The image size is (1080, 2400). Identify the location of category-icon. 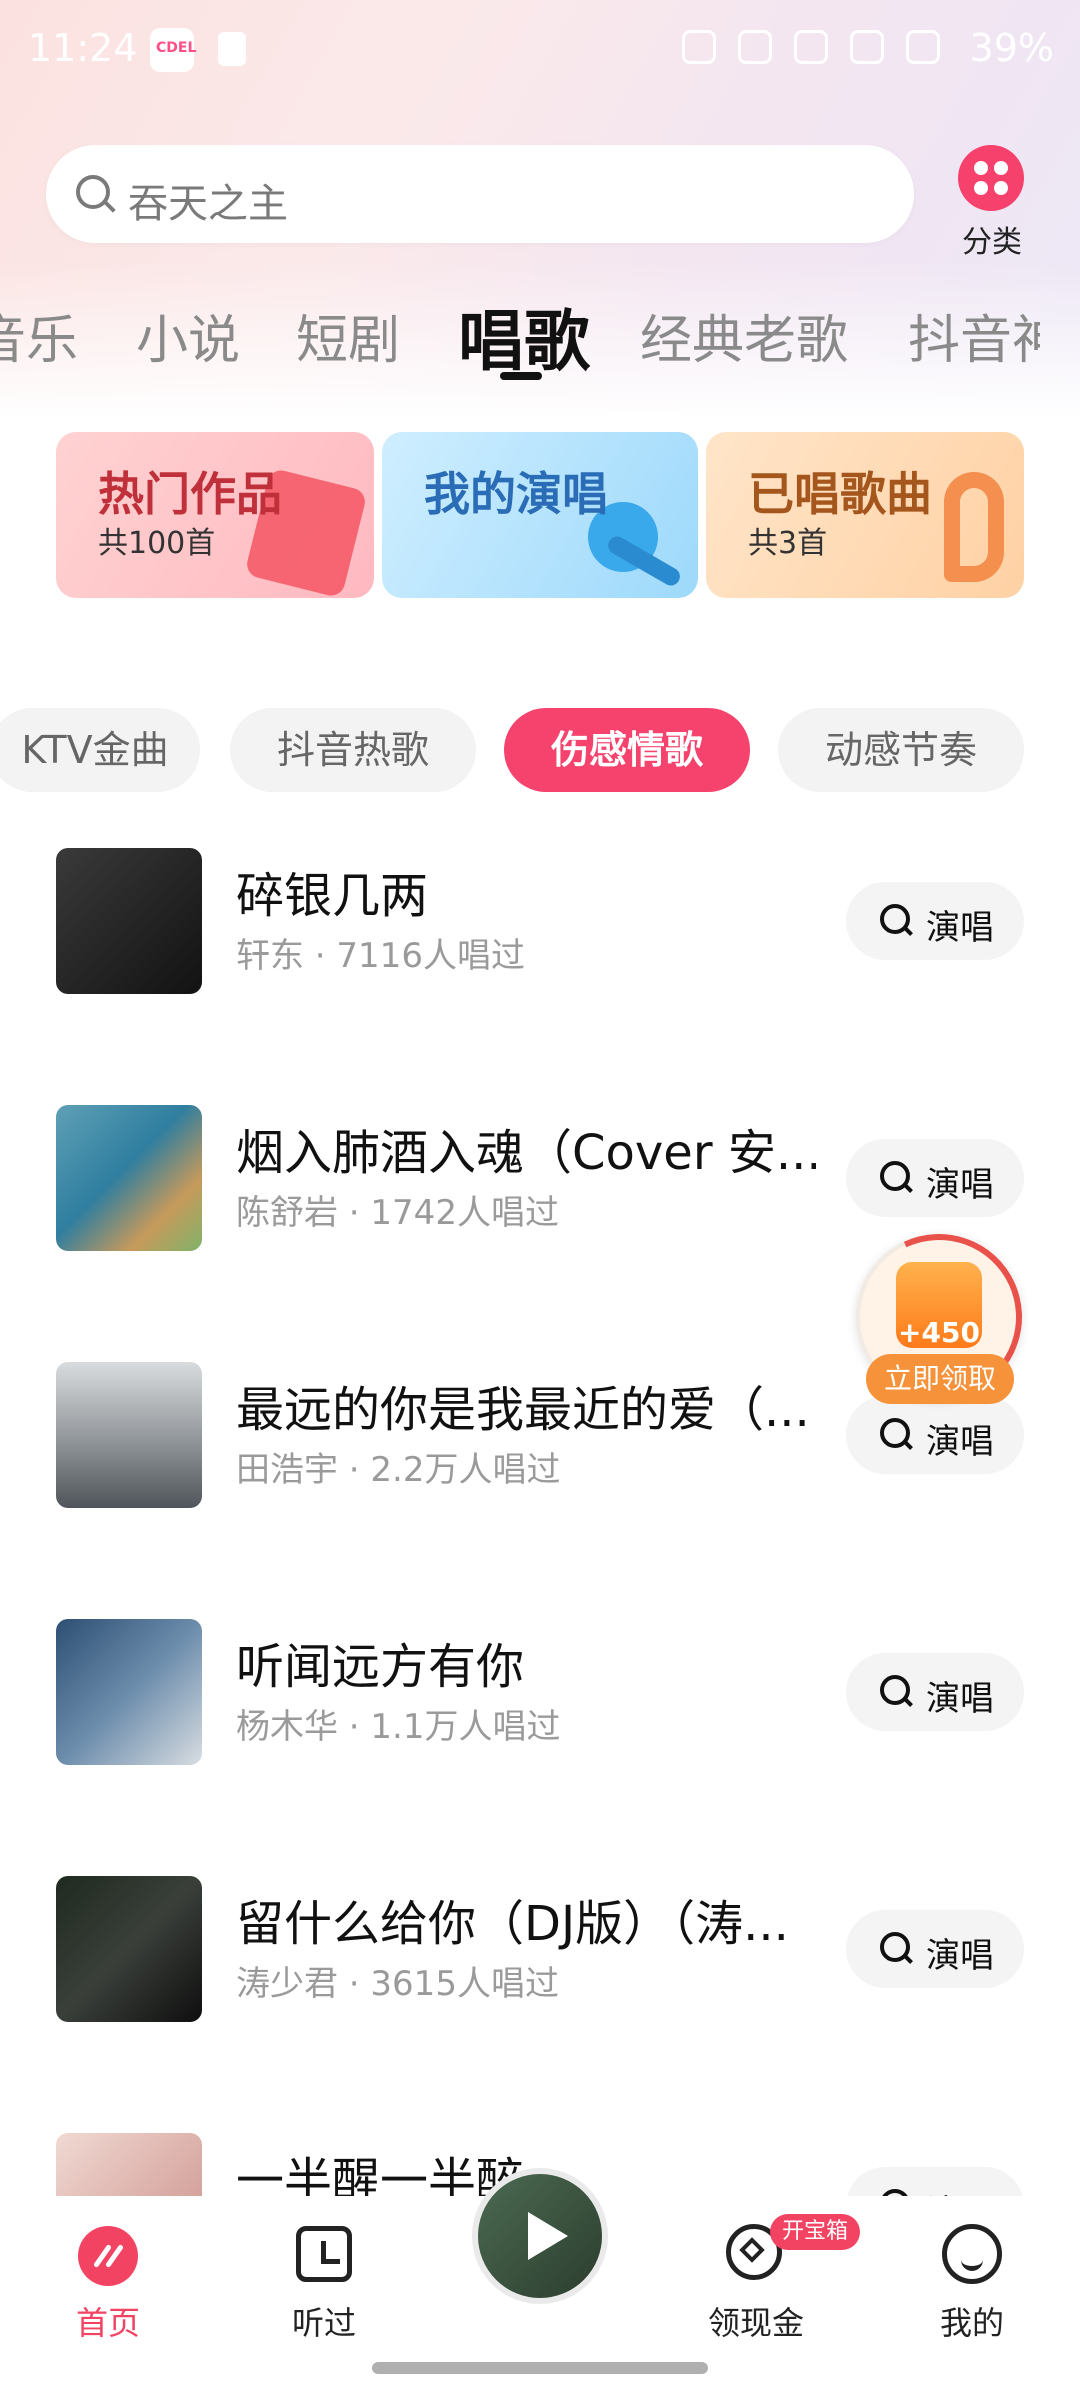
(991, 178).